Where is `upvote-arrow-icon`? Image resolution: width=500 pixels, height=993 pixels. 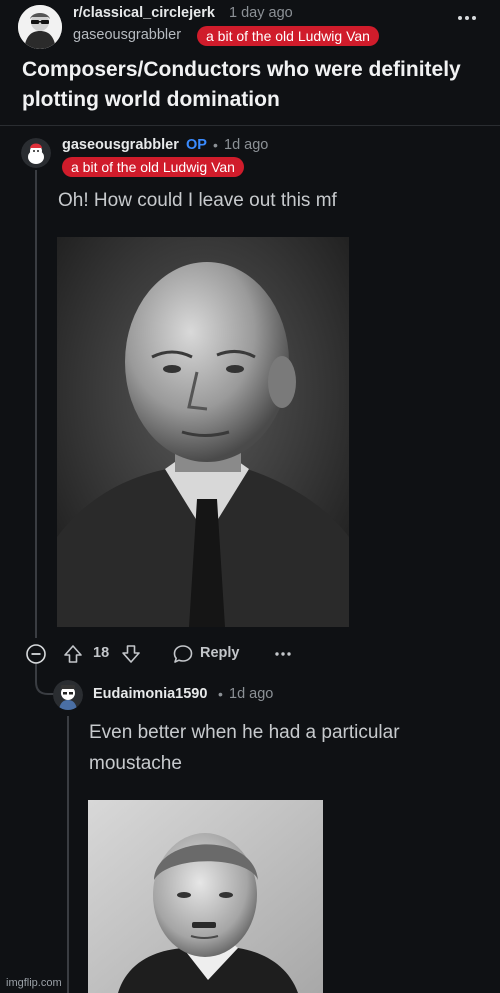 upvote-arrow-icon is located at coordinates (73, 654).